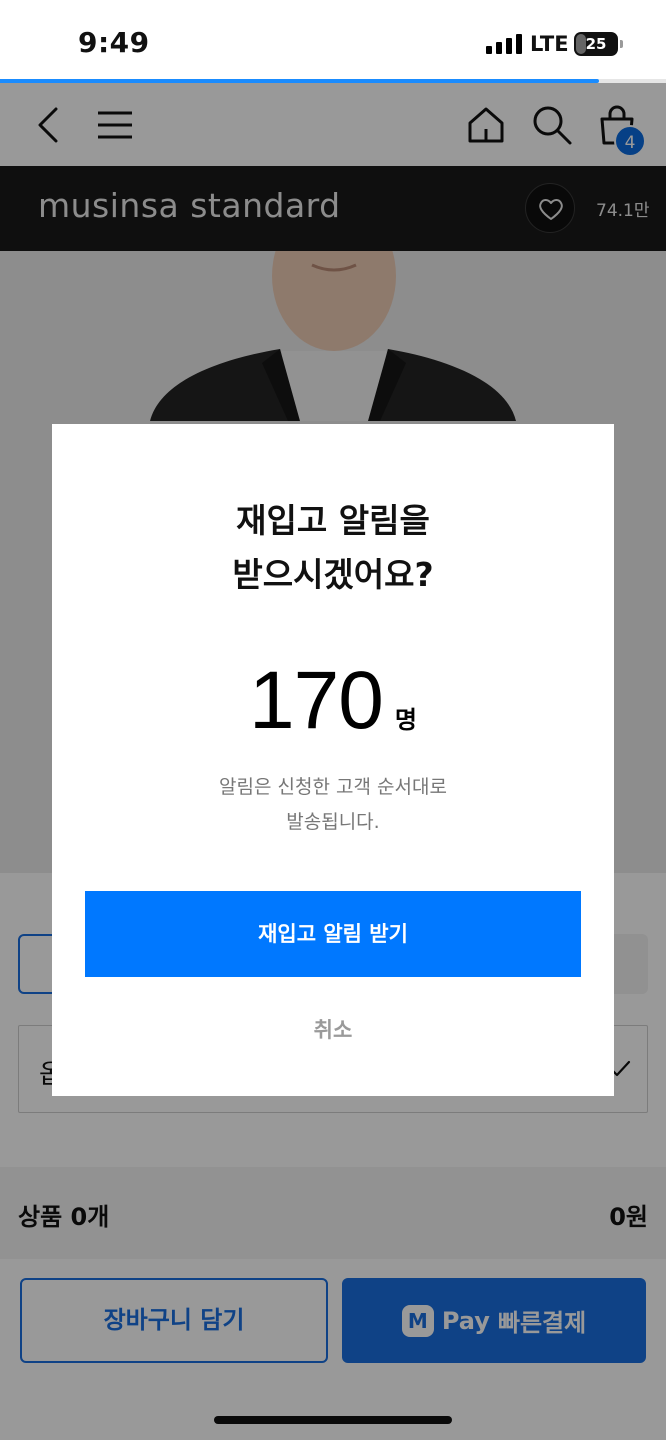 The height and width of the screenshot is (1440, 666). I want to click on subscriber-count-number: 170, so click(316, 700).